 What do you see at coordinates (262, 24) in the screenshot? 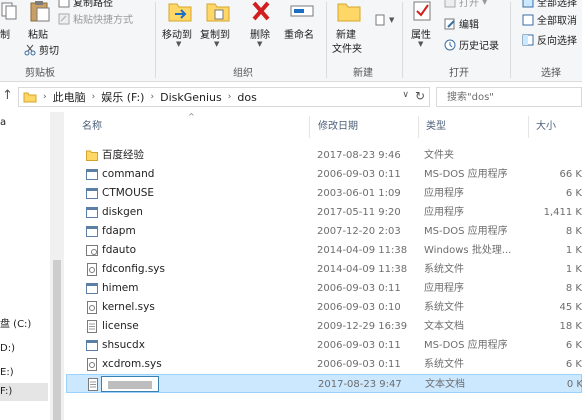
I see `delete-button: 删除 ▼` at bounding box center [262, 24].